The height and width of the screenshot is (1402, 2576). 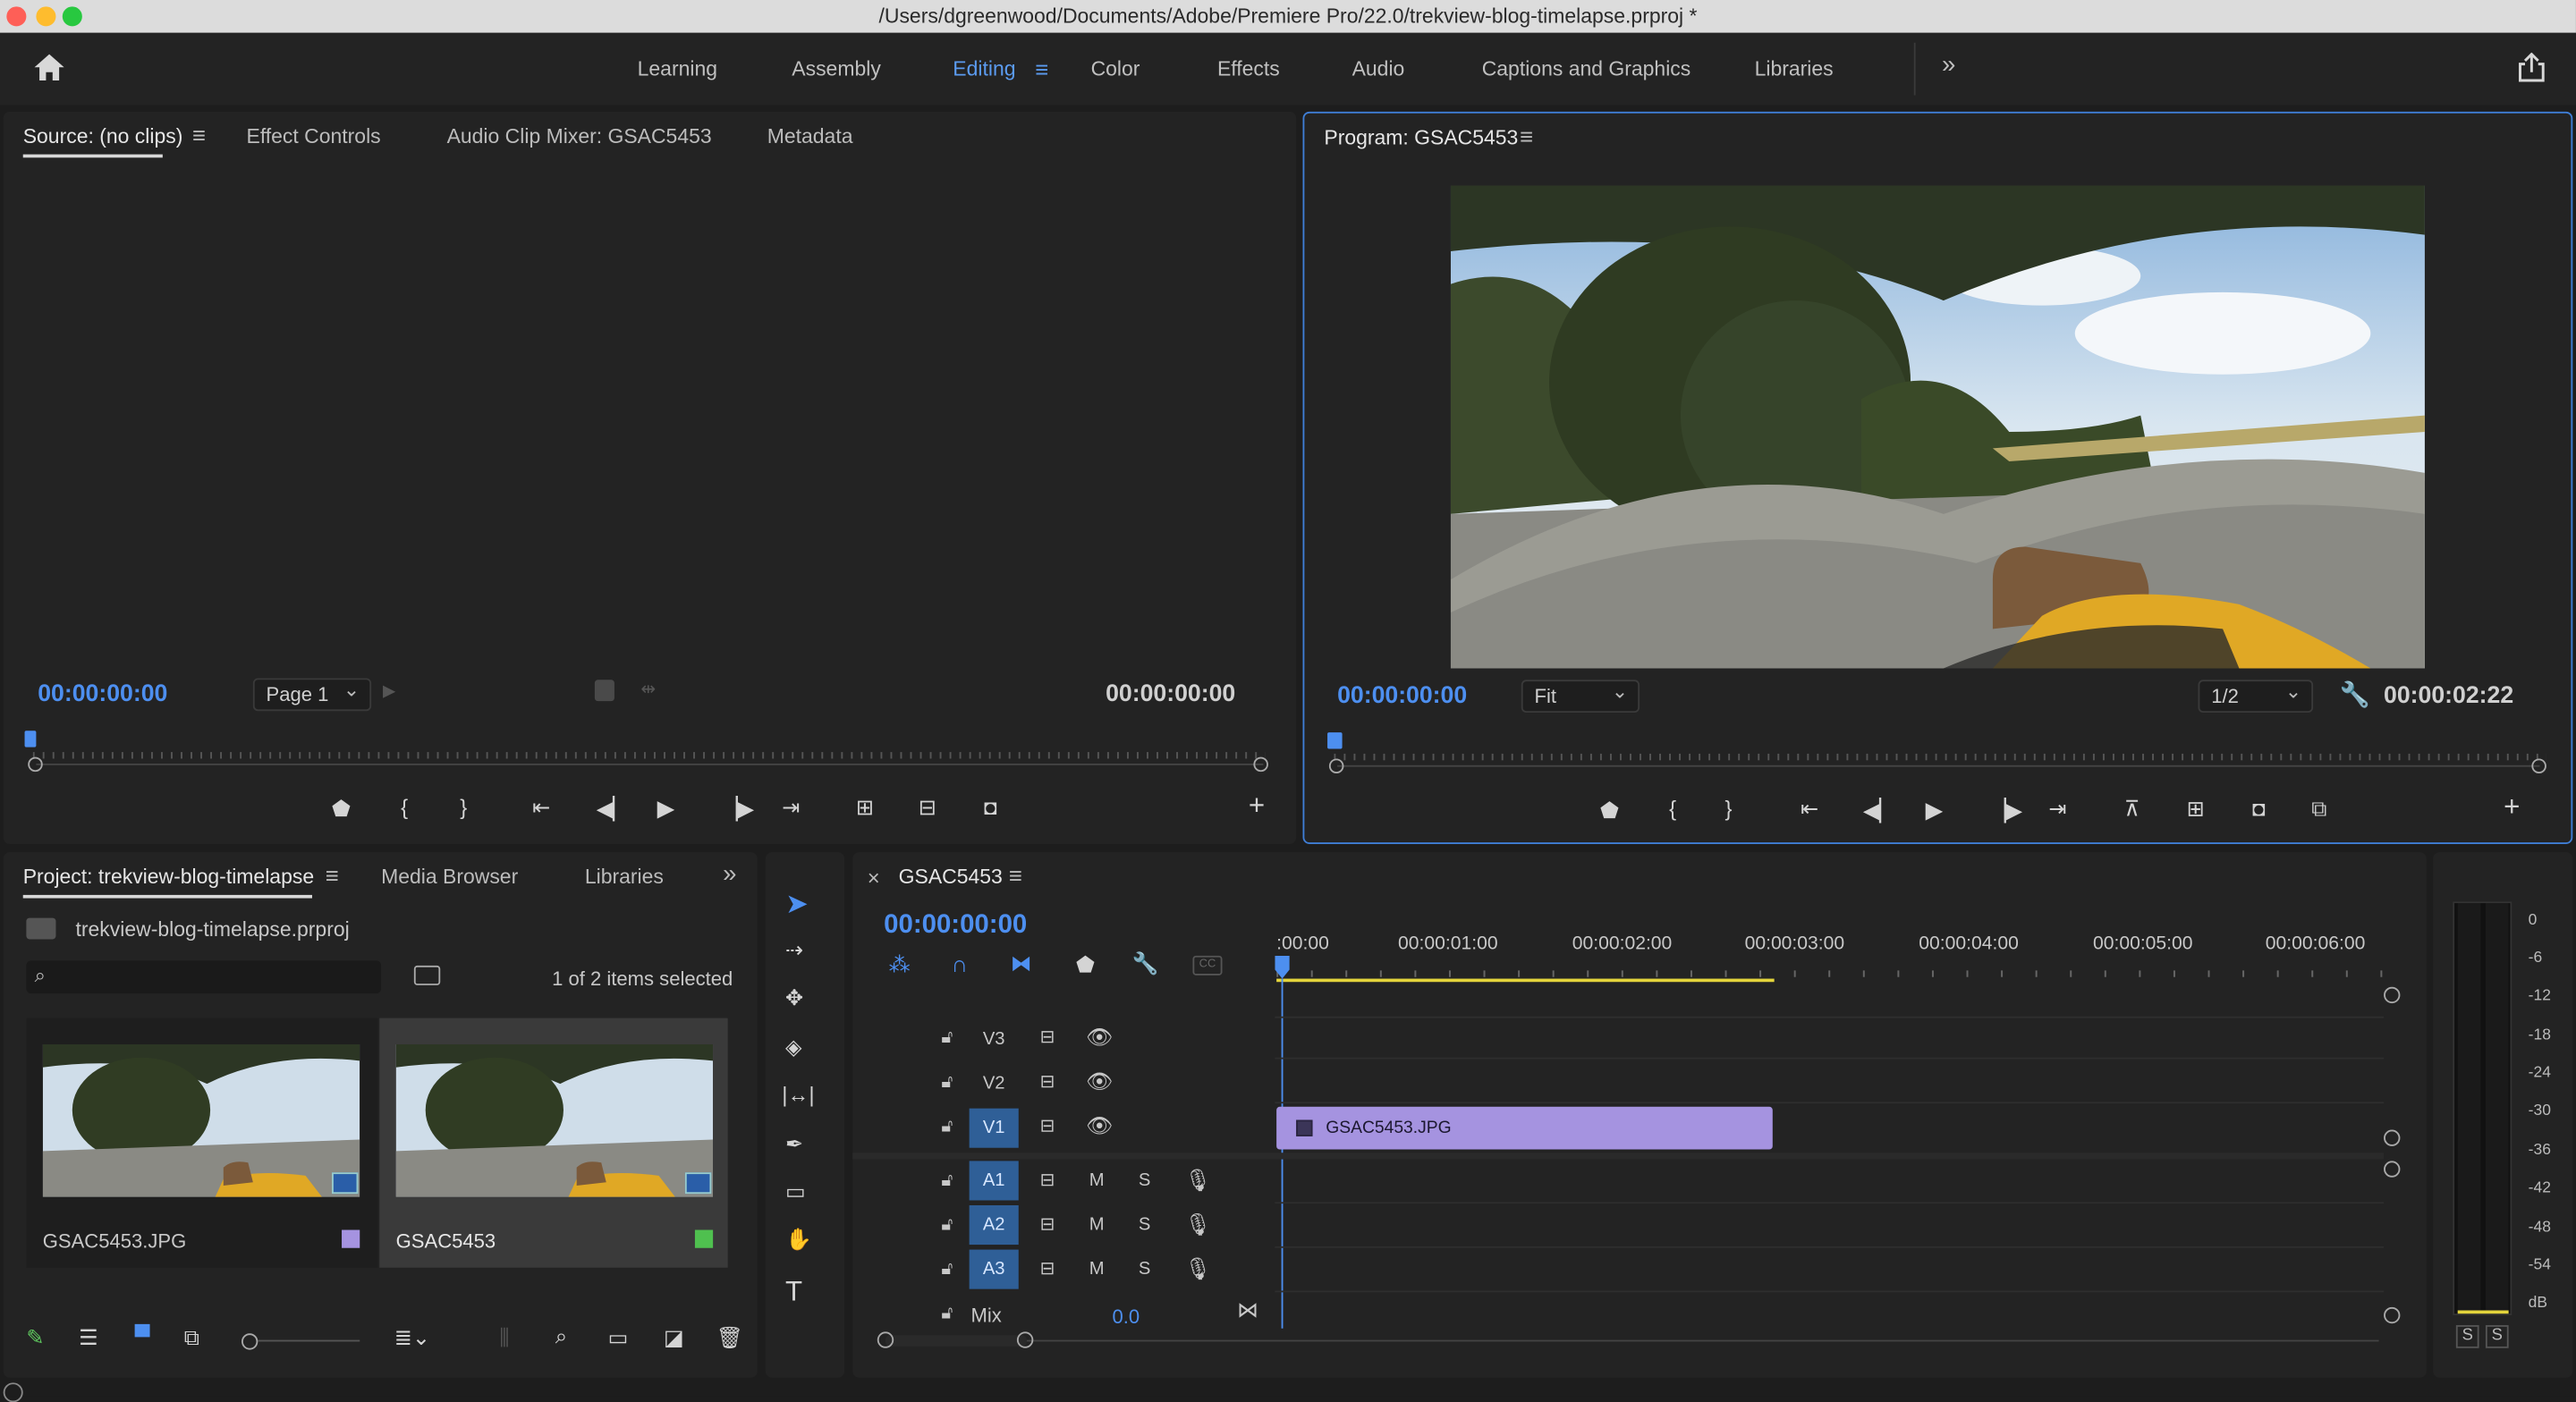 What do you see at coordinates (666, 809) in the screenshot?
I see `play-icon: ▶` at bounding box center [666, 809].